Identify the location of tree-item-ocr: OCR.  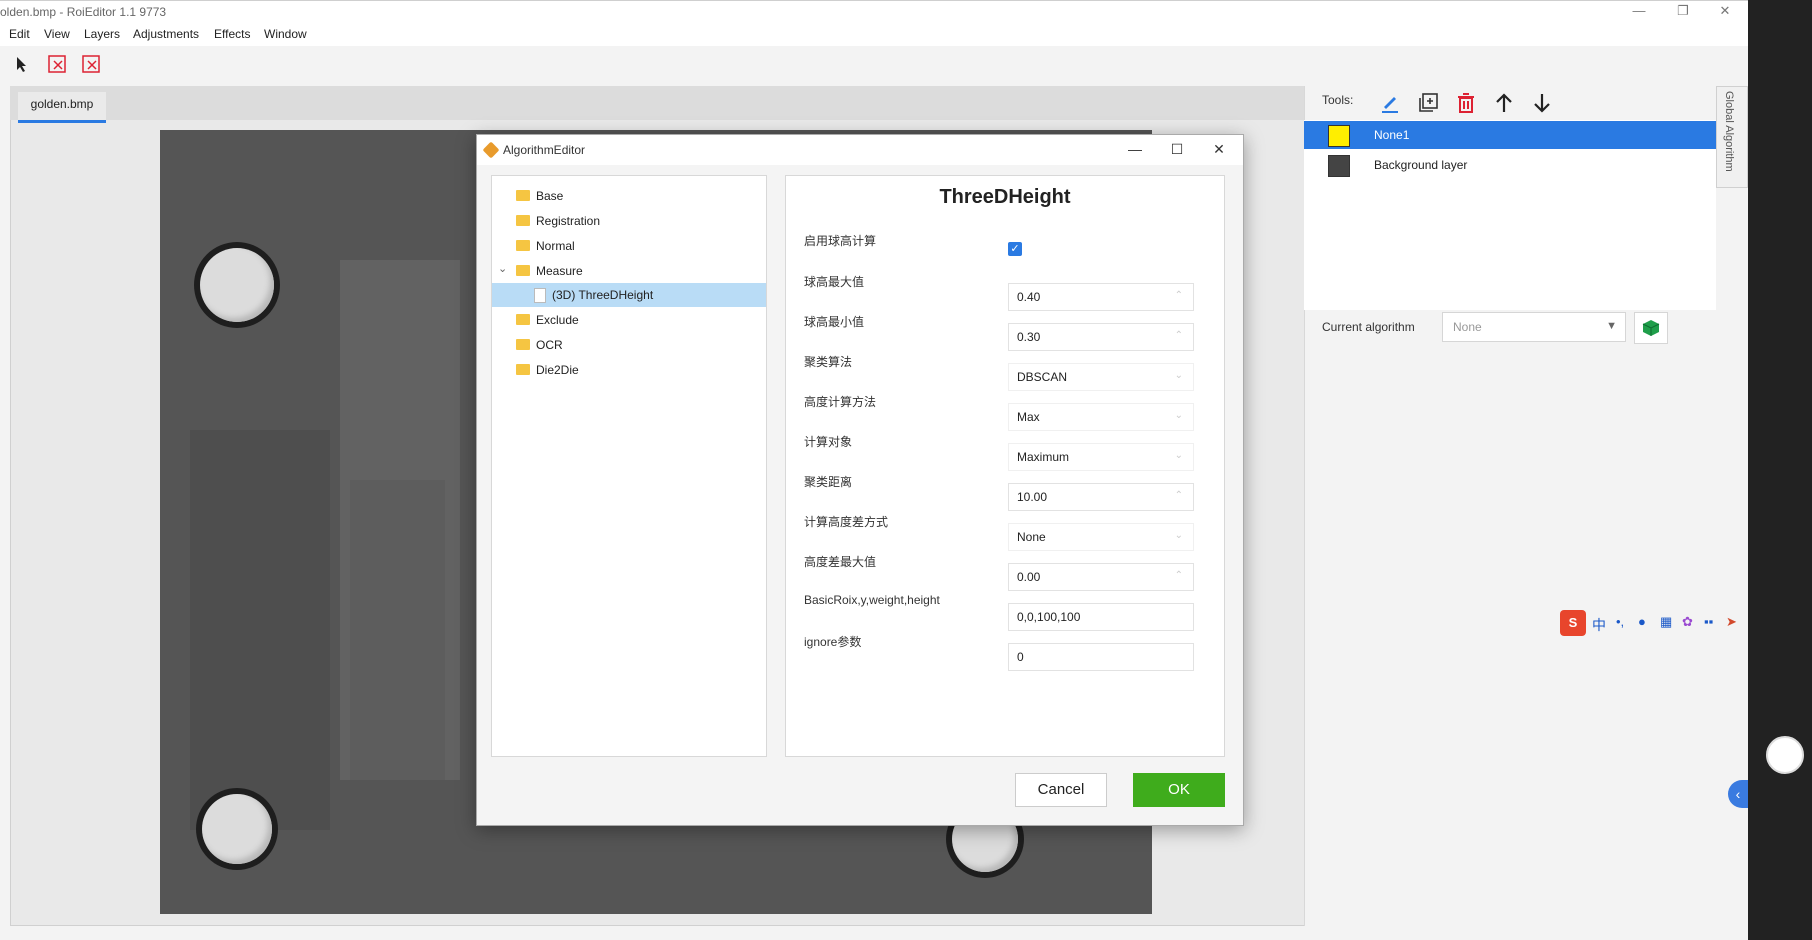
(629, 345).